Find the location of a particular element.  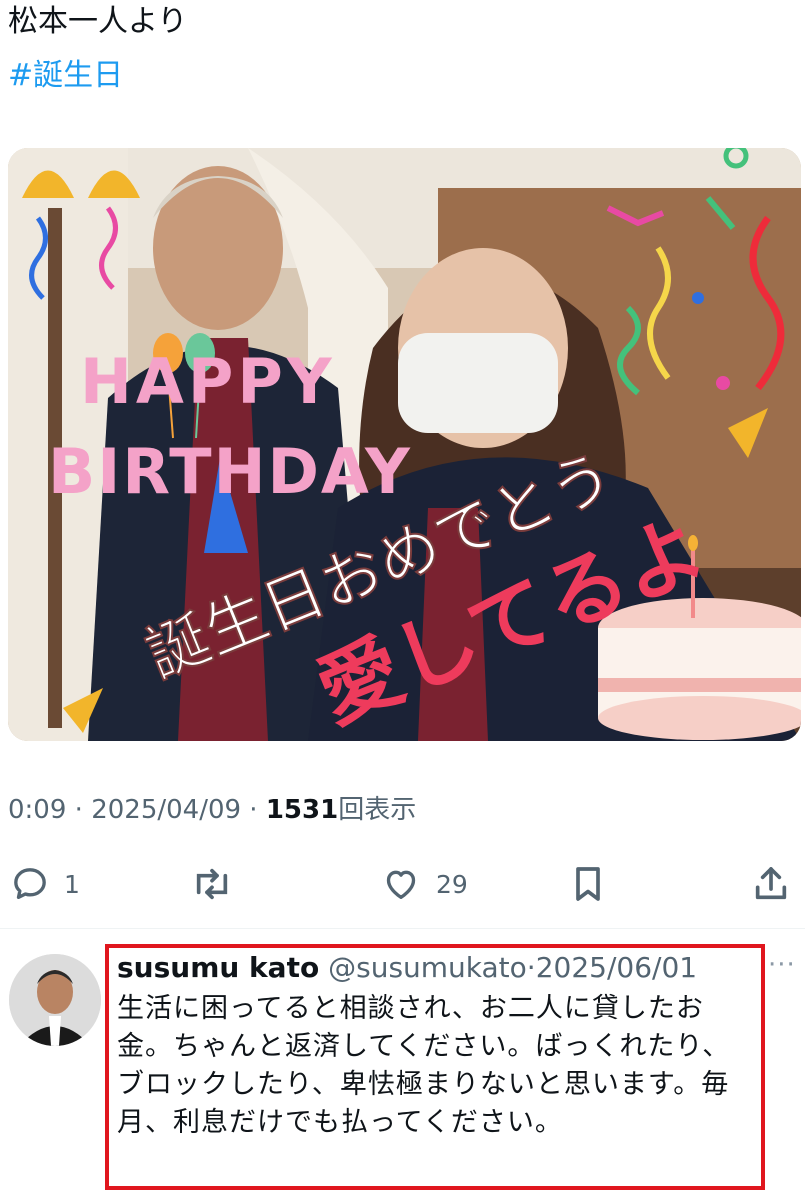

post-text: 松本一人より is located at coordinates (98, 21).